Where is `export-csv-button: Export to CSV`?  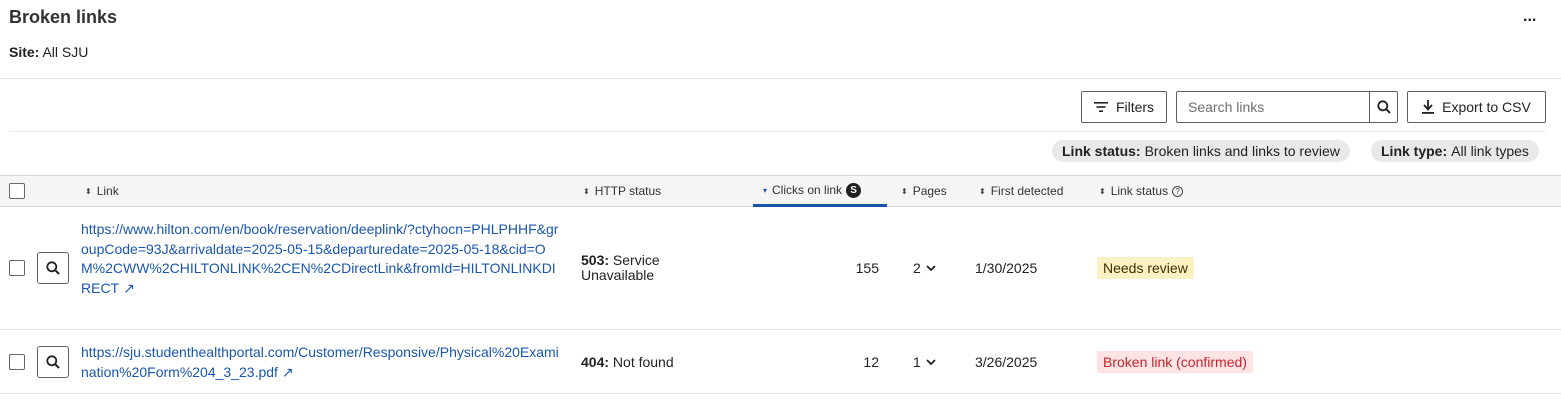 export-csv-button: Export to CSV is located at coordinates (1476, 107).